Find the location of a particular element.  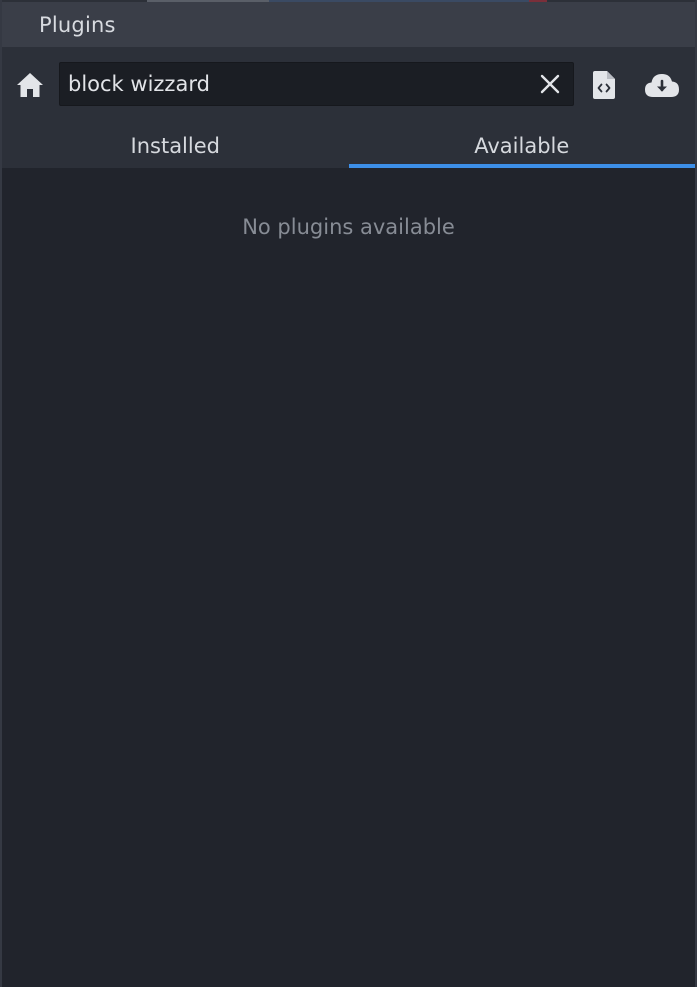

search-box is located at coordinates (316, 84).